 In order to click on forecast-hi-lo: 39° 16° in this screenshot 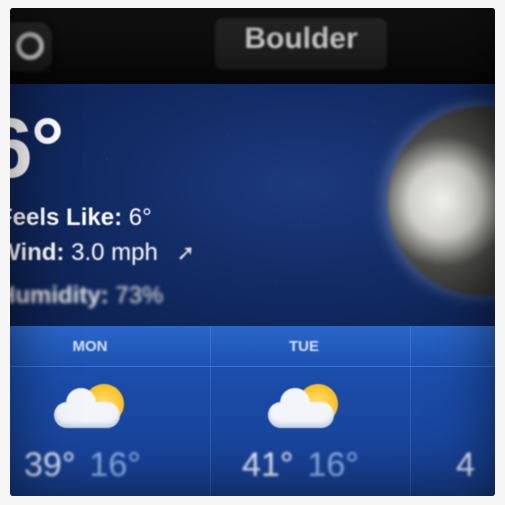, I will do `click(82, 465)`.